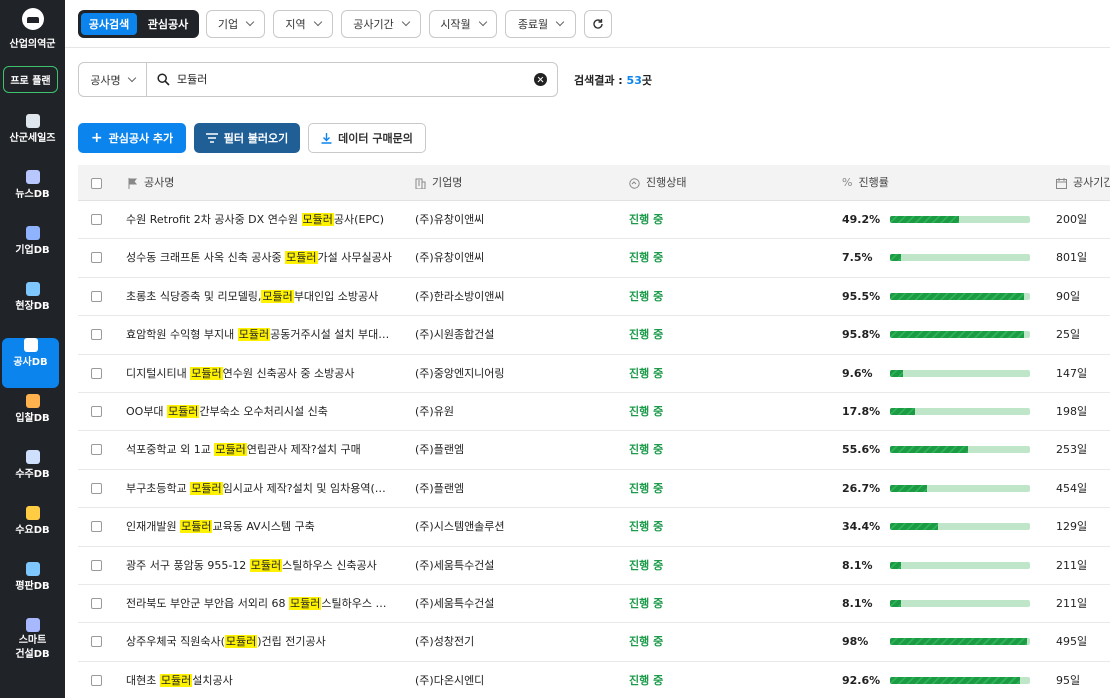  What do you see at coordinates (367, 138) in the screenshot?
I see `data-purchase-button: 데이터 구매문의` at bounding box center [367, 138].